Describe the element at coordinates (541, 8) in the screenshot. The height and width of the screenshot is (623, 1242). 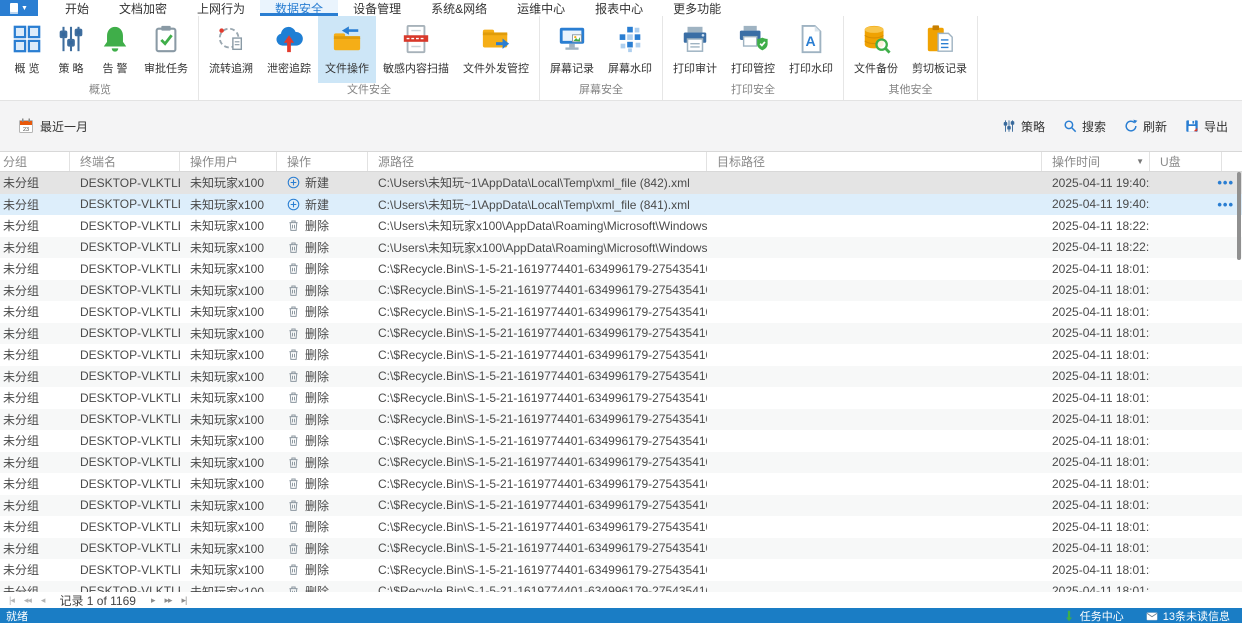
I see `menu-tab-7: 运维中心` at that location.